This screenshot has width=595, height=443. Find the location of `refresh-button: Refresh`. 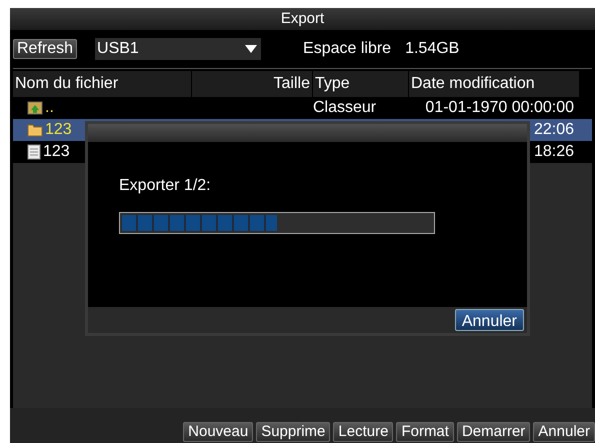

refresh-button: Refresh is located at coordinates (45, 49).